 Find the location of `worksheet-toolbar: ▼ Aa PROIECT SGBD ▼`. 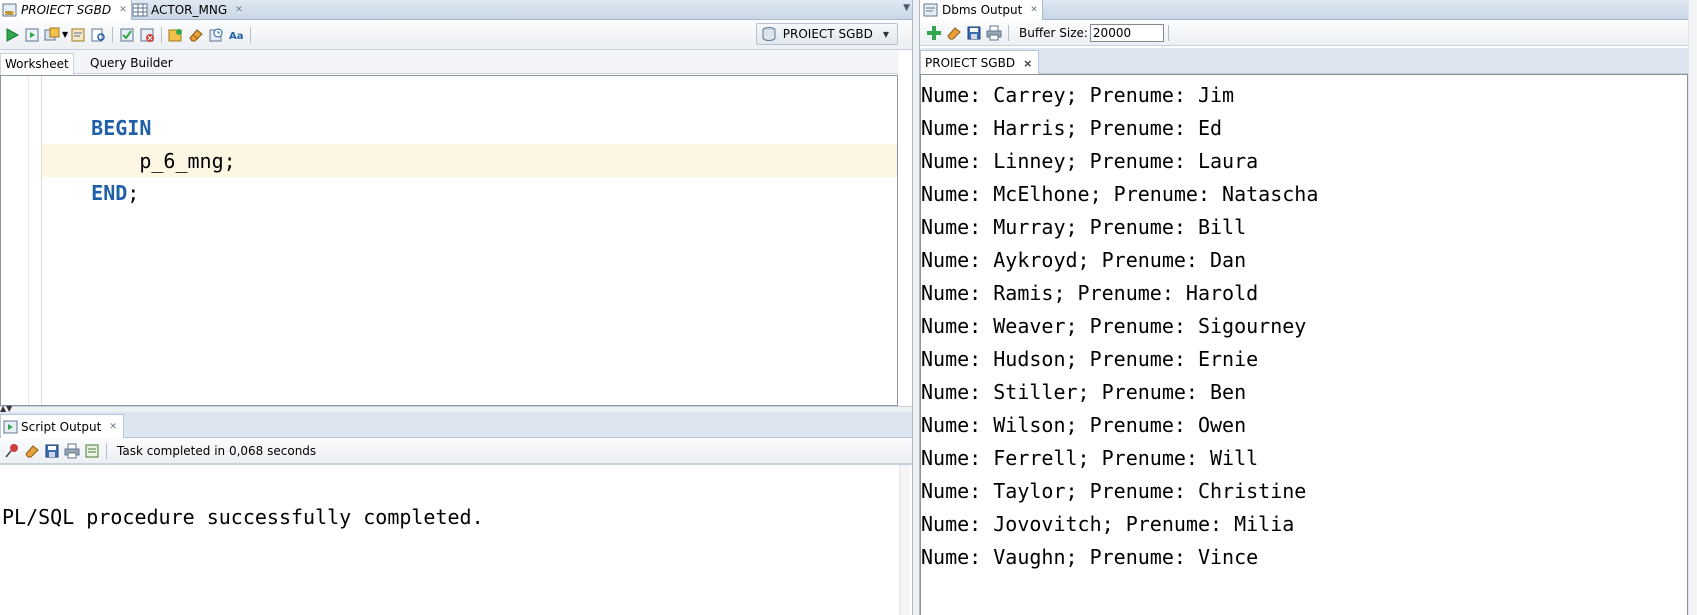

worksheet-toolbar: ▼ Aa PROIECT SGBD ▼ is located at coordinates (456, 35).